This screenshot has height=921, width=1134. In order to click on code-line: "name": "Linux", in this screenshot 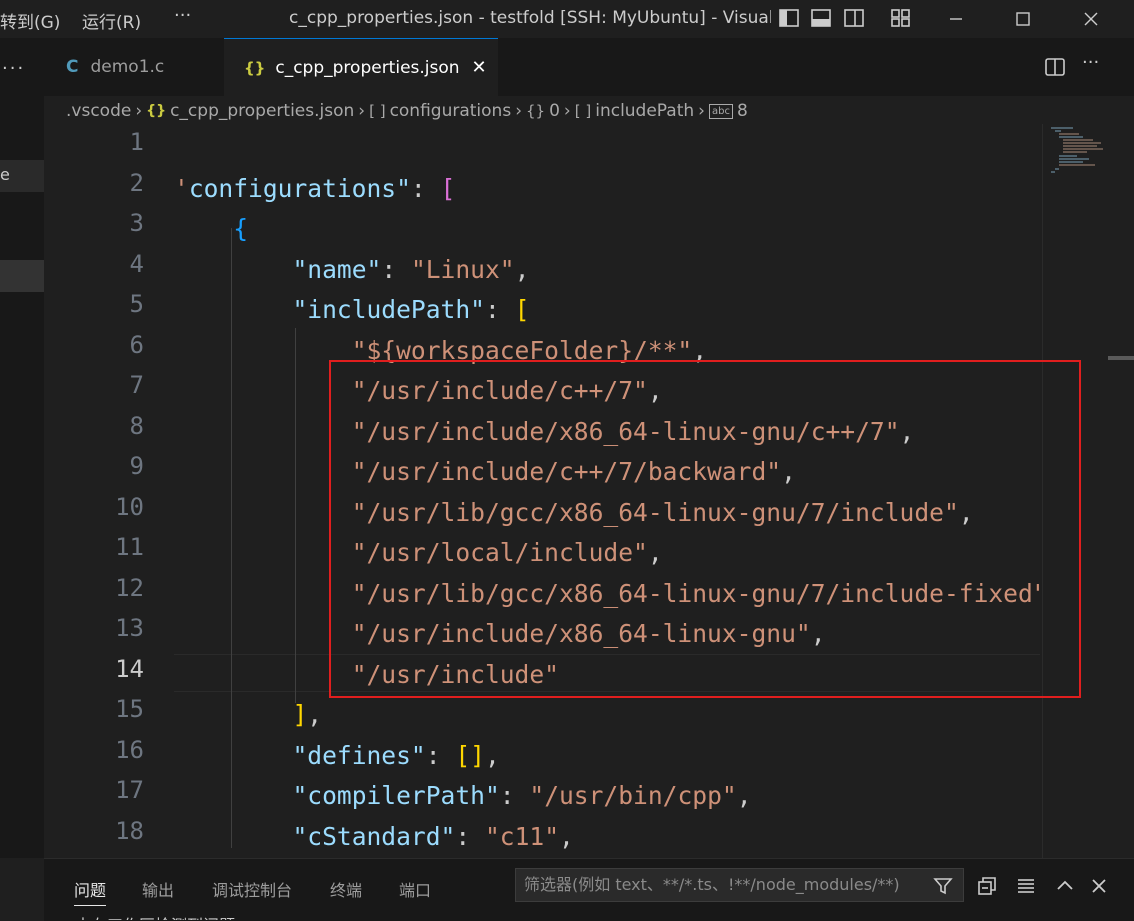, I will do `click(351, 270)`.